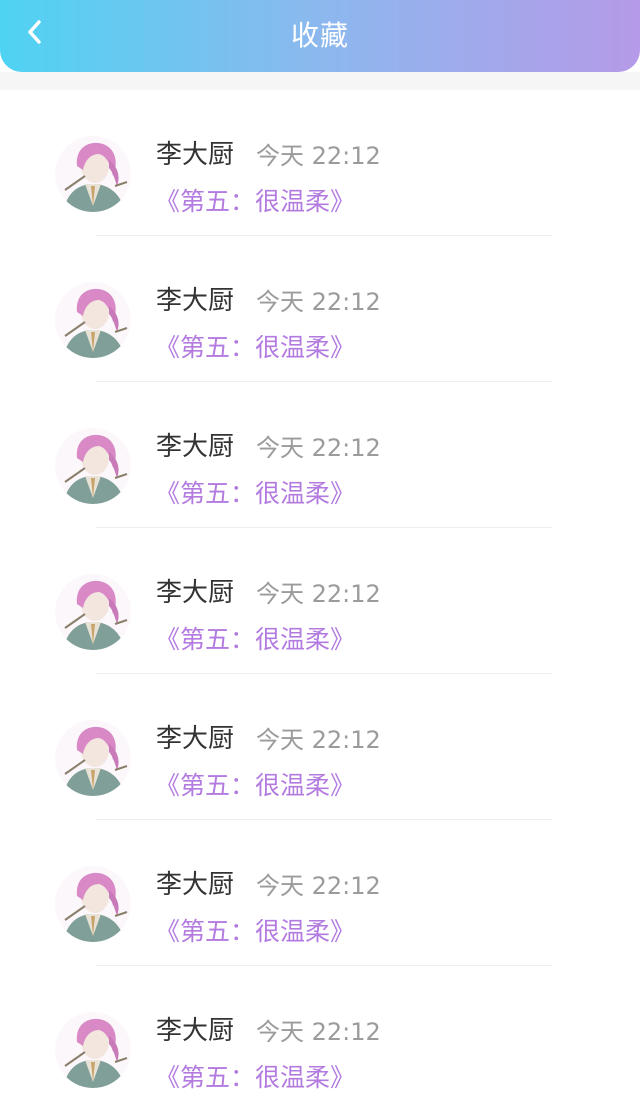  Describe the element at coordinates (320, 81) in the screenshot. I see `header-divider-strip` at that location.